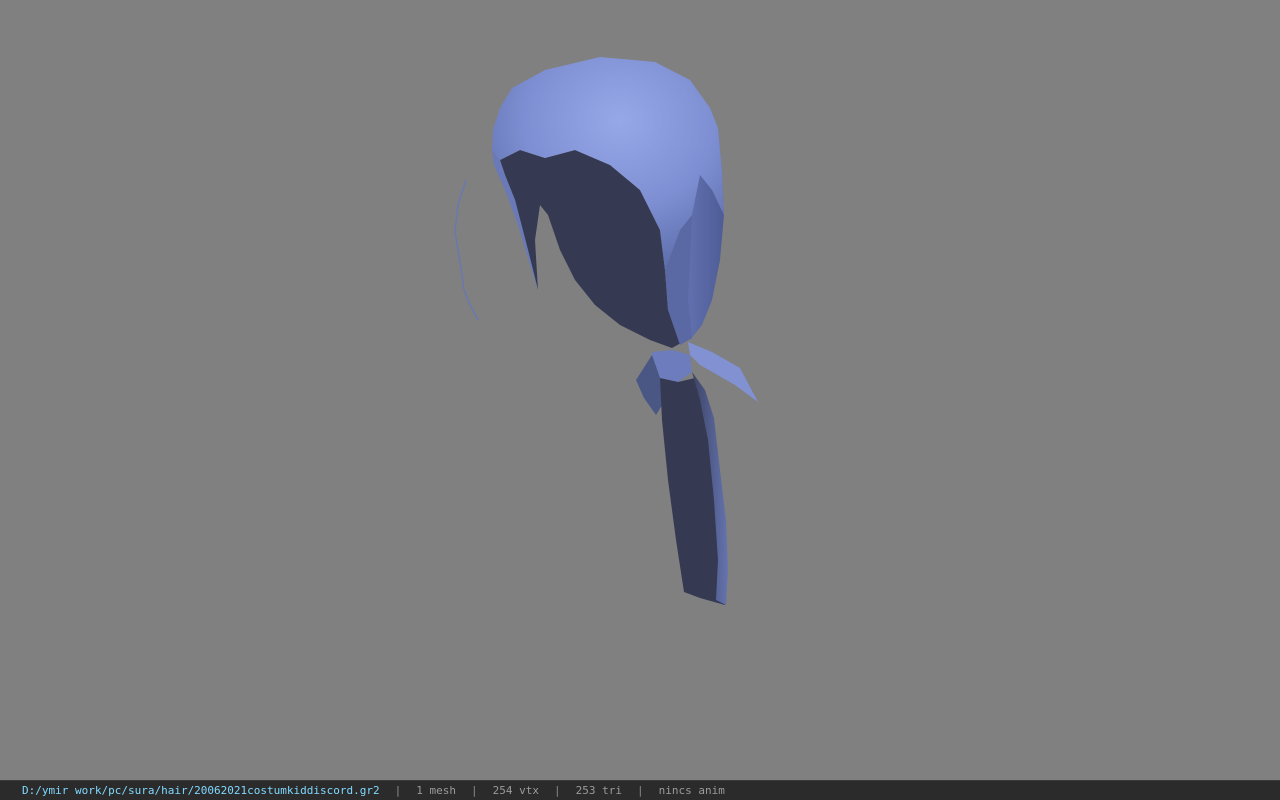 This screenshot has height=800, width=1280. I want to click on mesh-count: 1 mesh, so click(436, 790).